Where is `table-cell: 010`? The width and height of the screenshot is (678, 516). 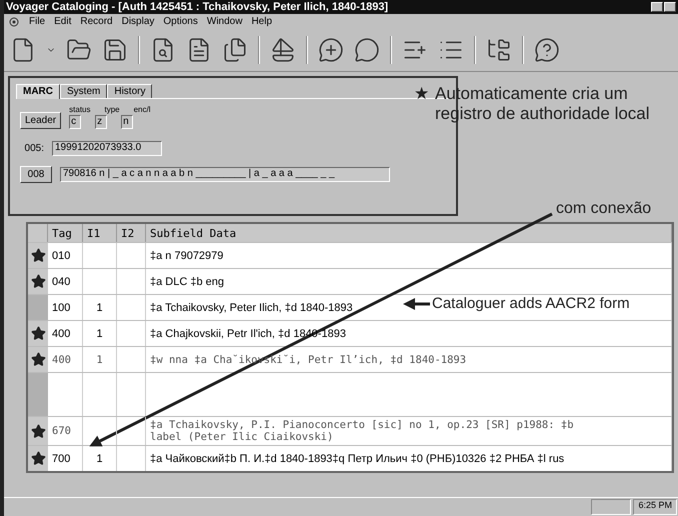
table-cell: 010 is located at coordinates (65, 255).